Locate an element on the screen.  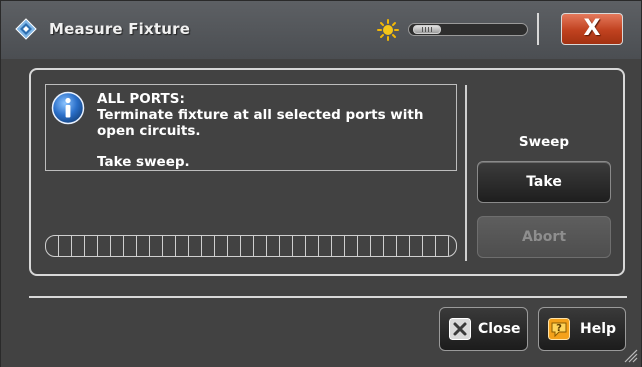
help-button: ? Help is located at coordinates (582, 329).